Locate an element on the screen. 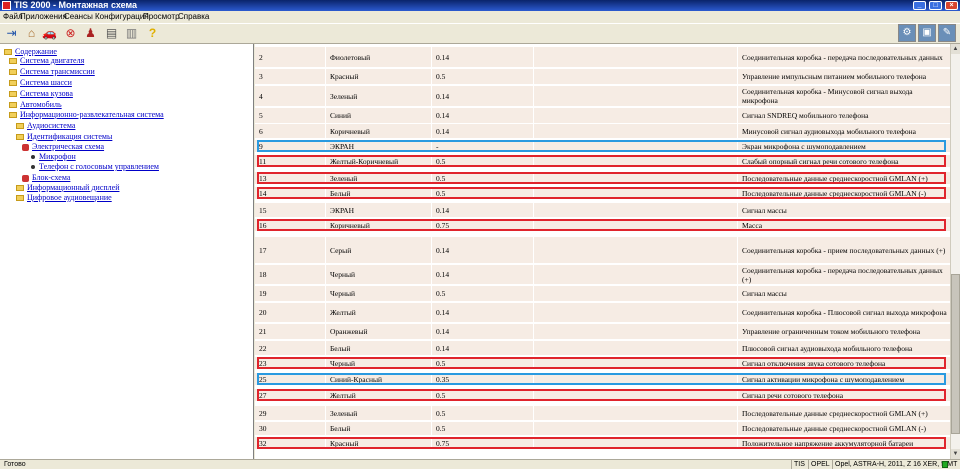 Image resolution: width=960 pixels, height=469 pixels. person-icon: ♟ is located at coordinates (90, 33).